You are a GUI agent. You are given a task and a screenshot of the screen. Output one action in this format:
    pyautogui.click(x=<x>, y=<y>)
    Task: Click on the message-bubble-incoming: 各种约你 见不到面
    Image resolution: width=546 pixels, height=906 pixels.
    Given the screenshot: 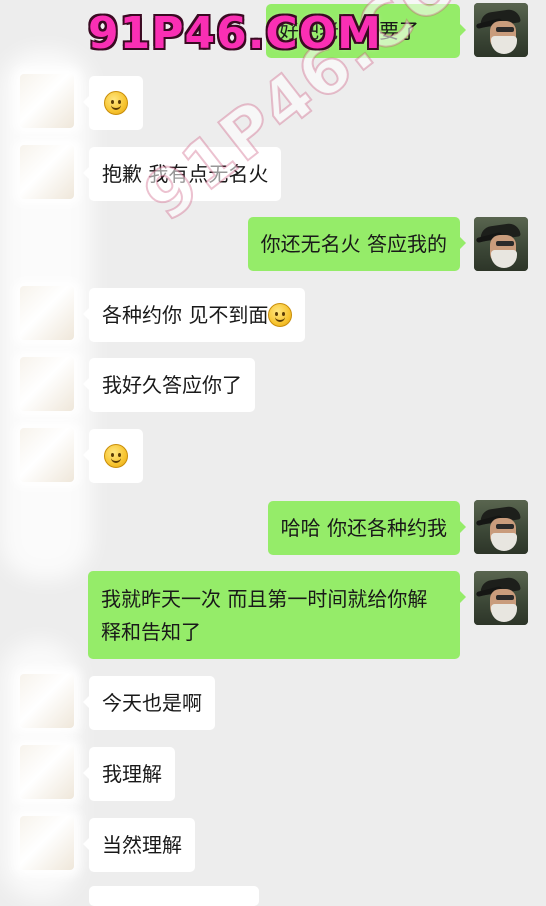 What is the action you would take?
    pyautogui.click(x=194, y=315)
    